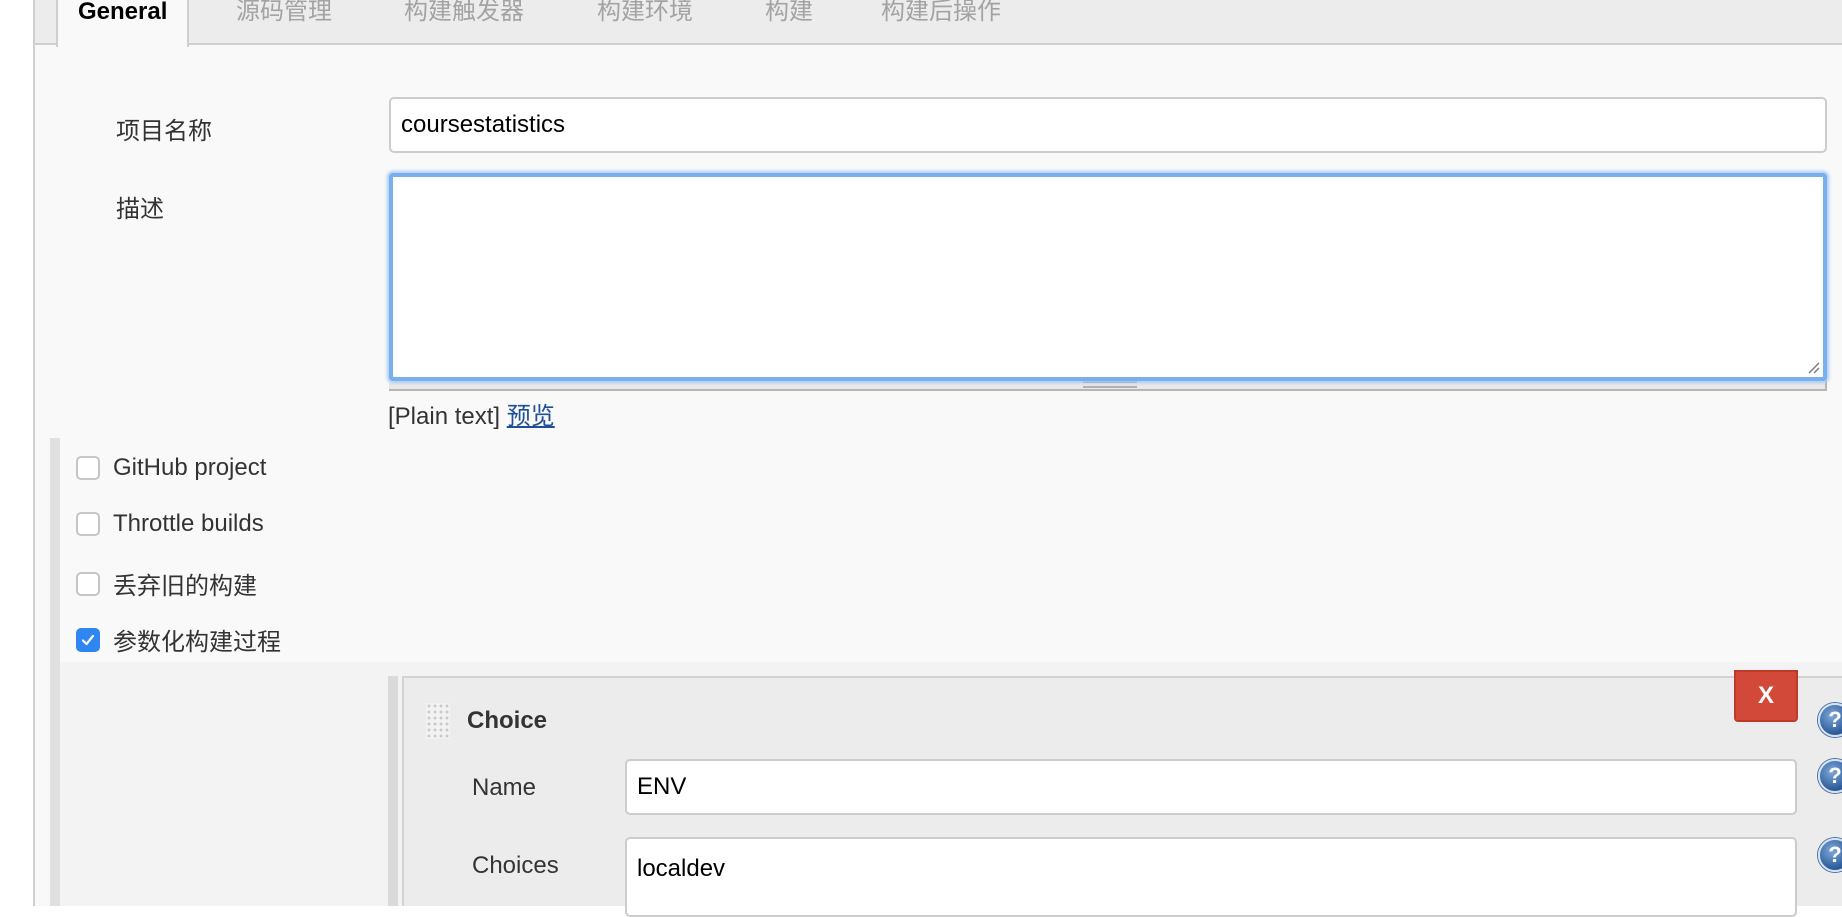 The height and width of the screenshot is (917, 1842). I want to click on parameter-choices-label: Choices, so click(515, 865).